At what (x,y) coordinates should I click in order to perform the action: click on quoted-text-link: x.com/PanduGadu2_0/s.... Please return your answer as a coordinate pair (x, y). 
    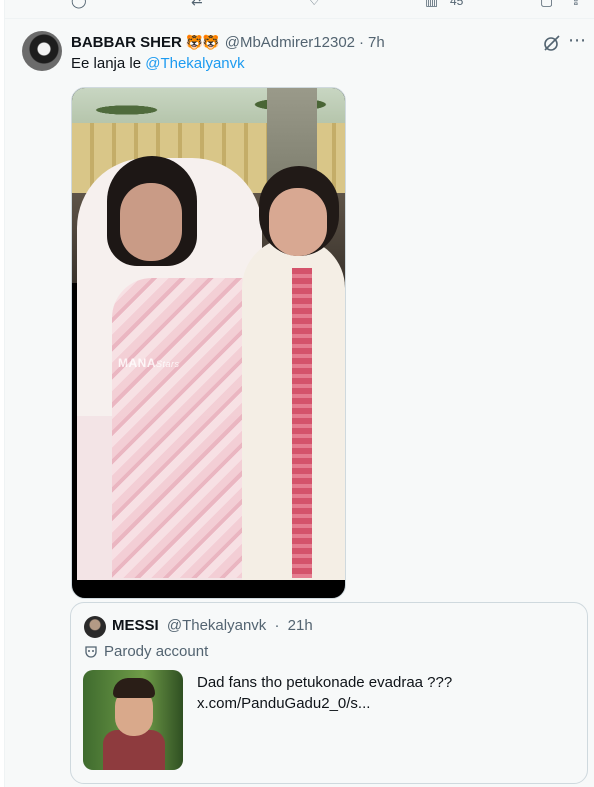
    Looking at the image, I should click on (324, 703).